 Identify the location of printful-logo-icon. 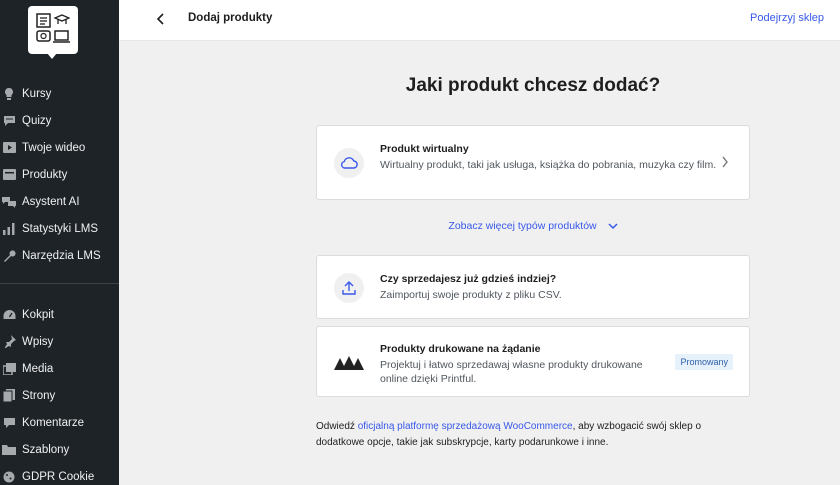
(349, 363).